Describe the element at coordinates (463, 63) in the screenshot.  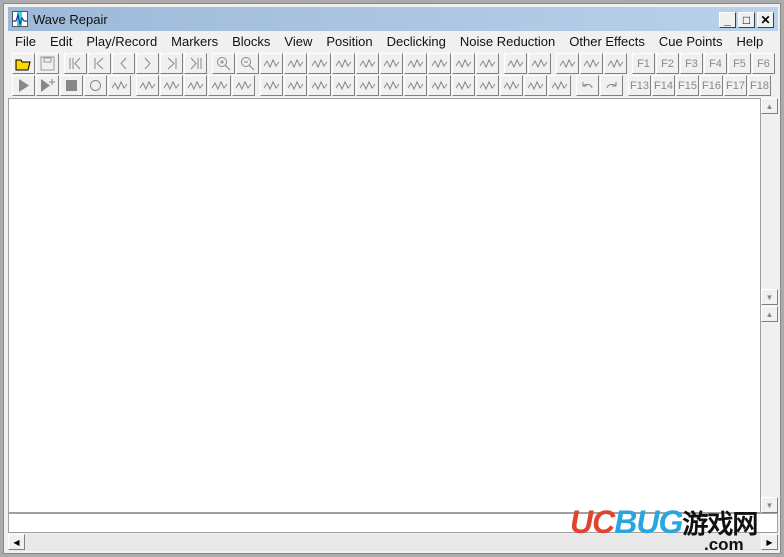
I see `wave-cut-left-button` at that location.